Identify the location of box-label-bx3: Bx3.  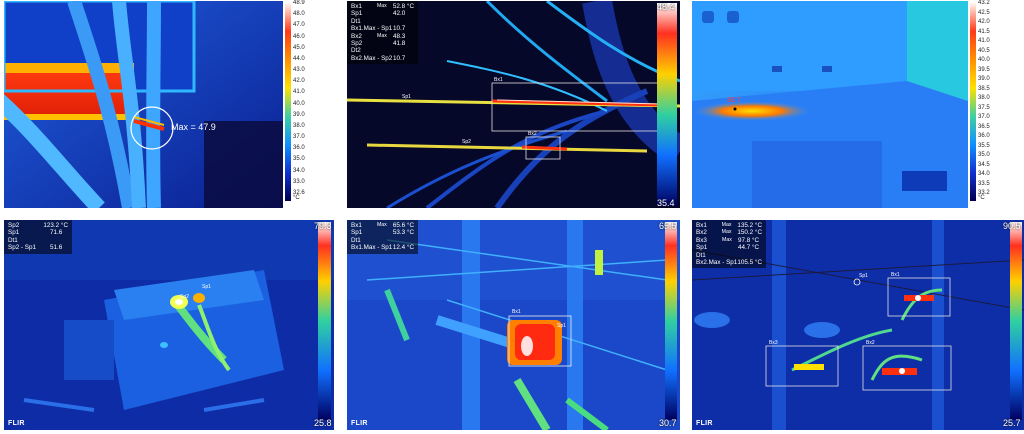
(773, 343).